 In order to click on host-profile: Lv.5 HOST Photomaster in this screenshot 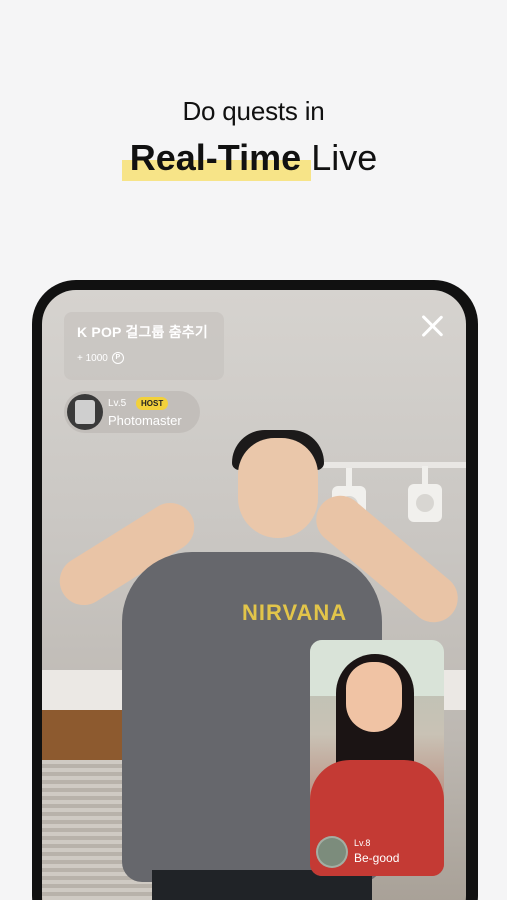, I will do `click(132, 412)`.